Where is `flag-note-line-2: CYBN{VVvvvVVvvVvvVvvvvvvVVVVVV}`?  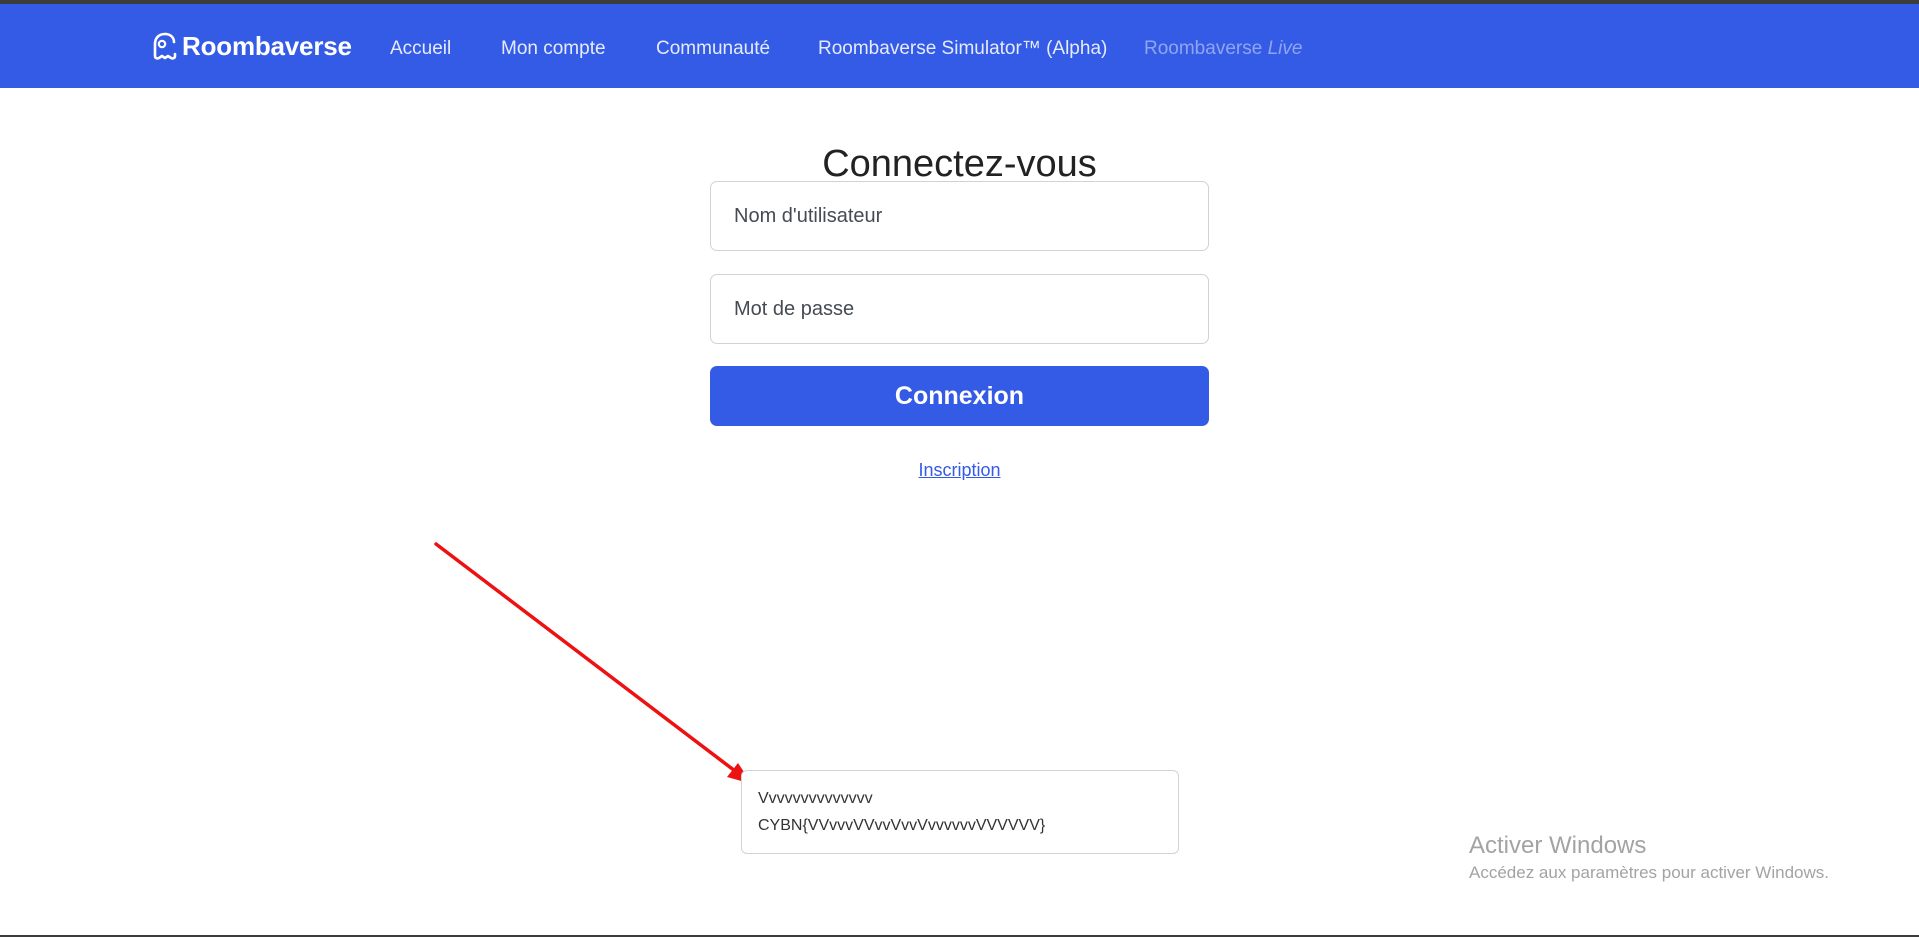
flag-note-line-2: CYBN{VVvvvVVvvVvvVvvvvvvVVVVVV} is located at coordinates (902, 825).